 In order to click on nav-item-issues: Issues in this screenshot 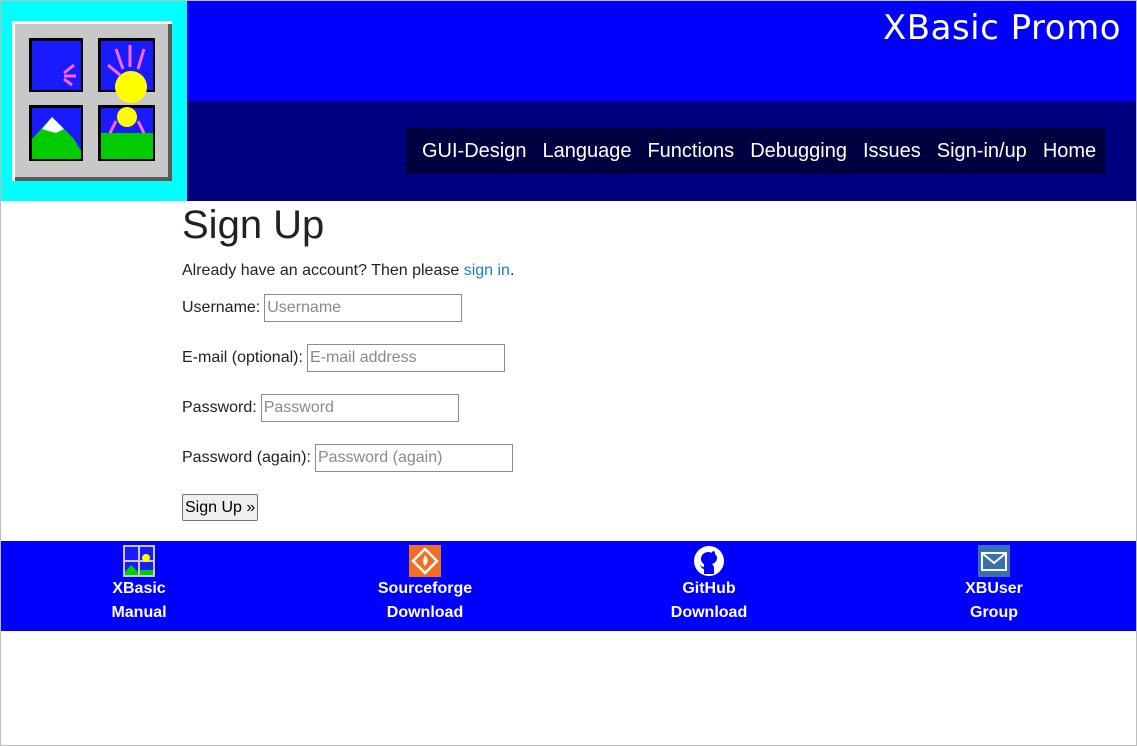, I will do `click(892, 151)`.